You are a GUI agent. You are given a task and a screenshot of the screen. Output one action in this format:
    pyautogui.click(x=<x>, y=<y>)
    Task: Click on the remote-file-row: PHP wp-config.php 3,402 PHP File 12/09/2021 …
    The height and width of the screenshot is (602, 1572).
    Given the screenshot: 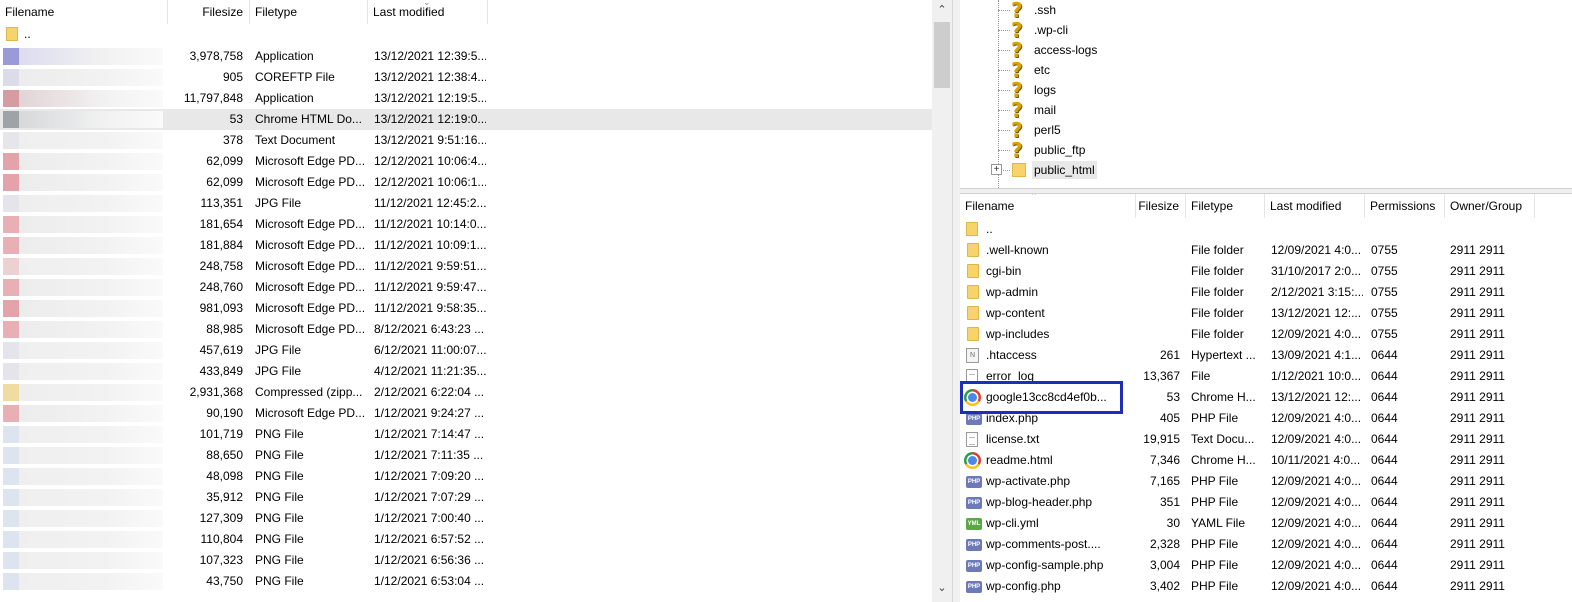 What is the action you would take?
    pyautogui.click(x=1266, y=586)
    